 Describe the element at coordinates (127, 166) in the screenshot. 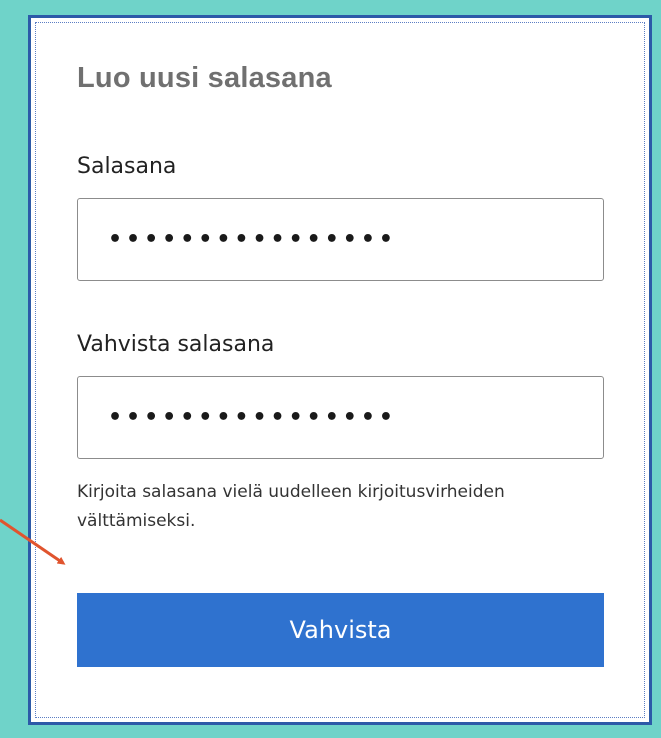

I see `password-label: Salasana` at that location.